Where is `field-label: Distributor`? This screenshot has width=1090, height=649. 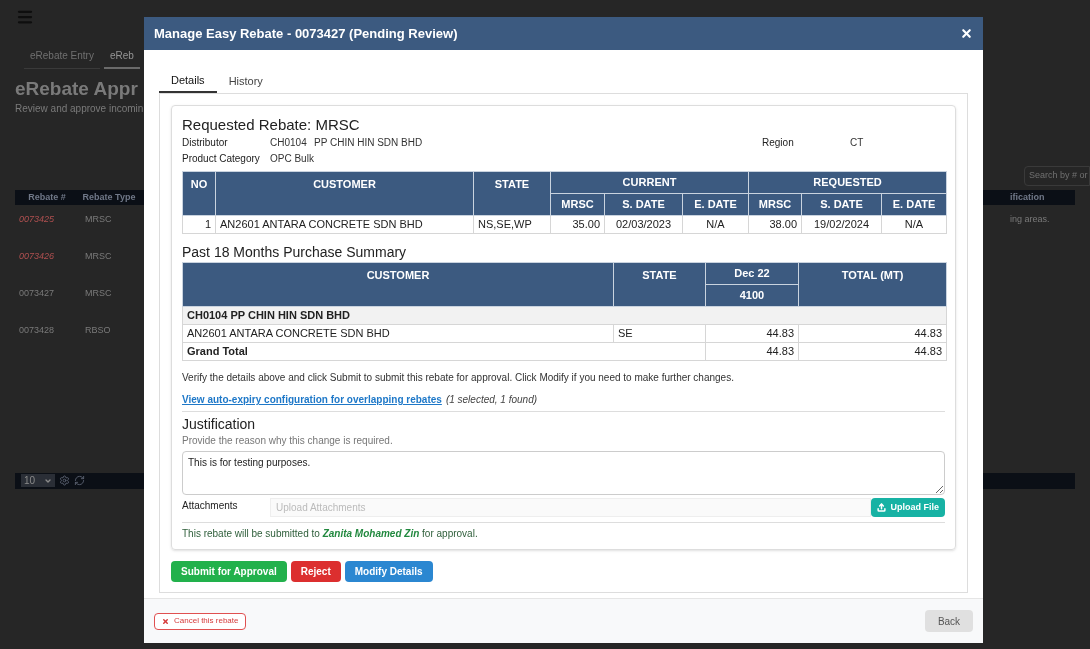 field-label: Distributor is located at coordinates (205, 143).